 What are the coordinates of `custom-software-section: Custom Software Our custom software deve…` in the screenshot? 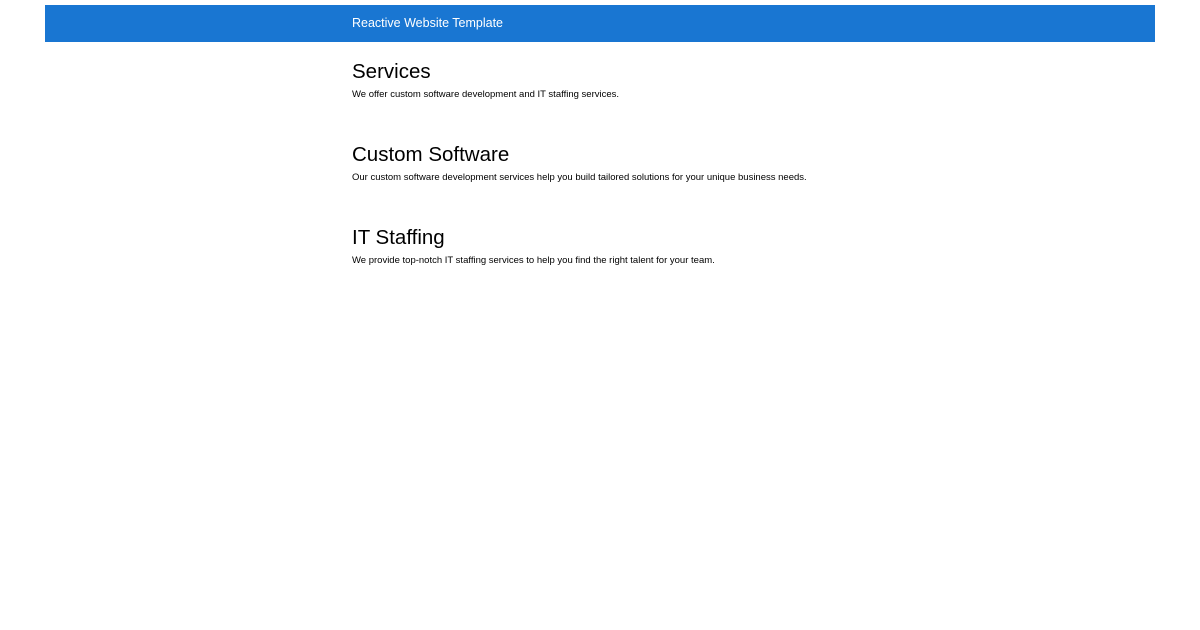 It's located at (742, 163).